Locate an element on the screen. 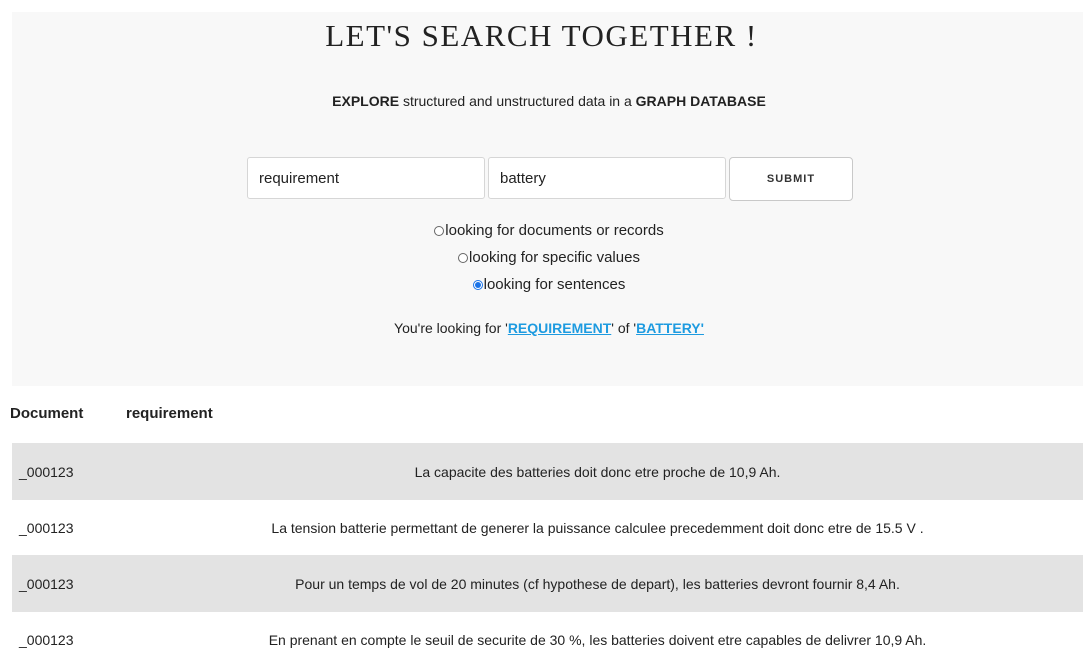 This screenshot has width=1083, height=655. subtitle-middle: structured and unstructured data in a is located at coordinates (517, 101).